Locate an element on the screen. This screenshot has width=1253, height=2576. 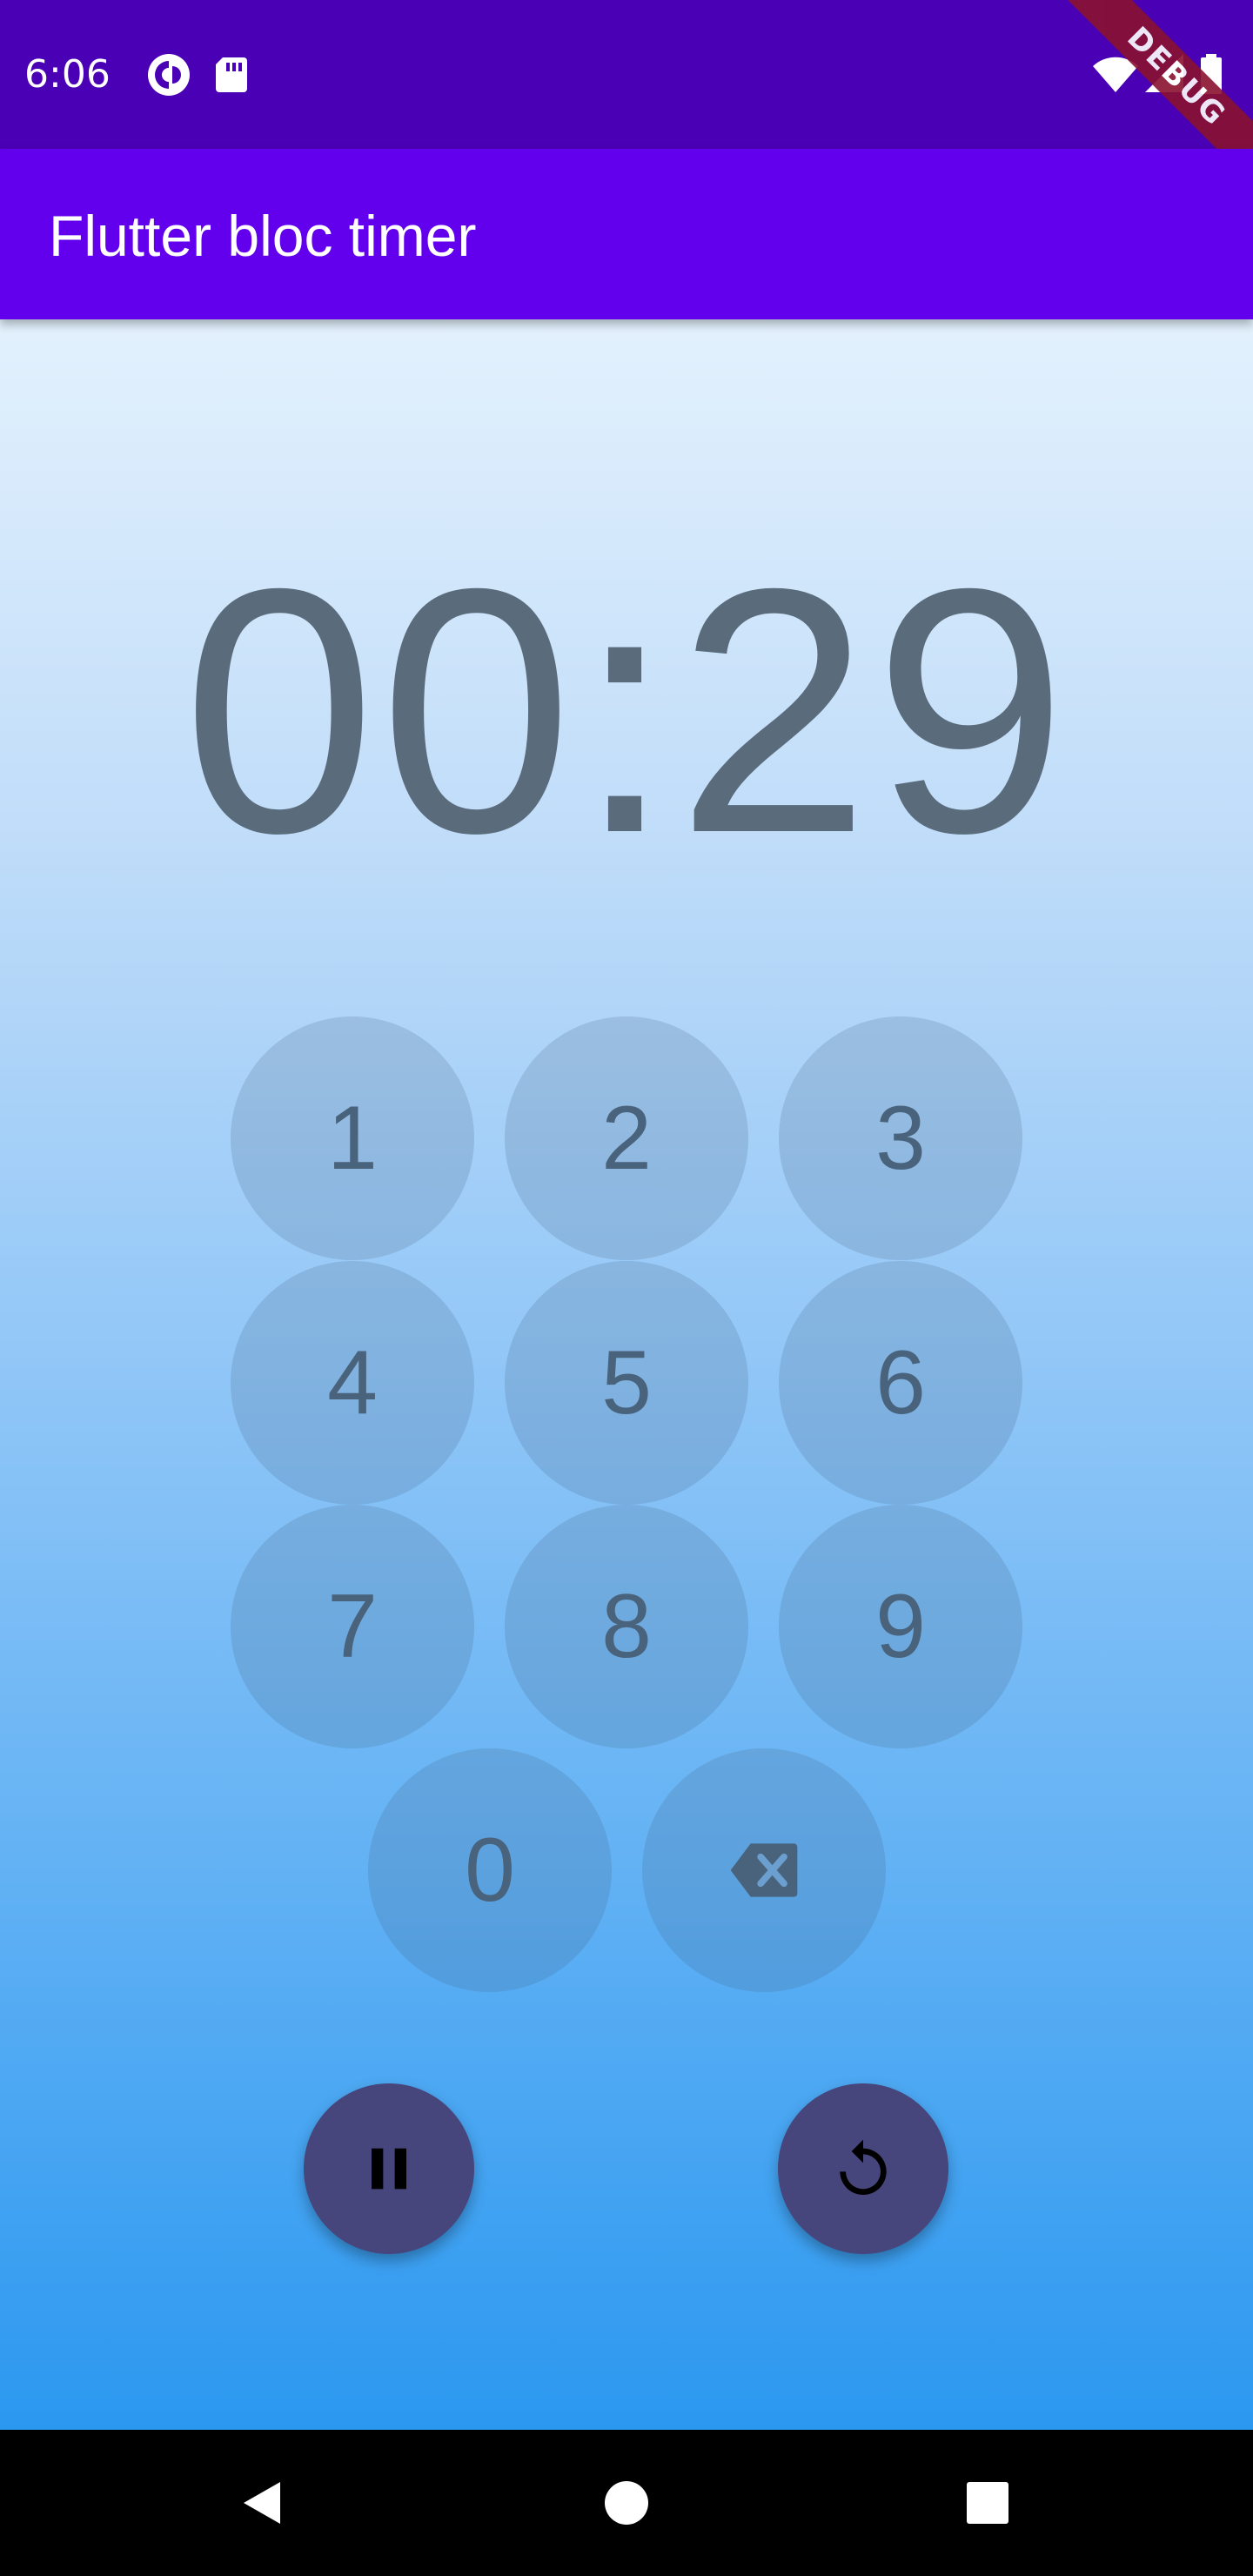
key-2: 2 is located at coordinates (626, 1138).